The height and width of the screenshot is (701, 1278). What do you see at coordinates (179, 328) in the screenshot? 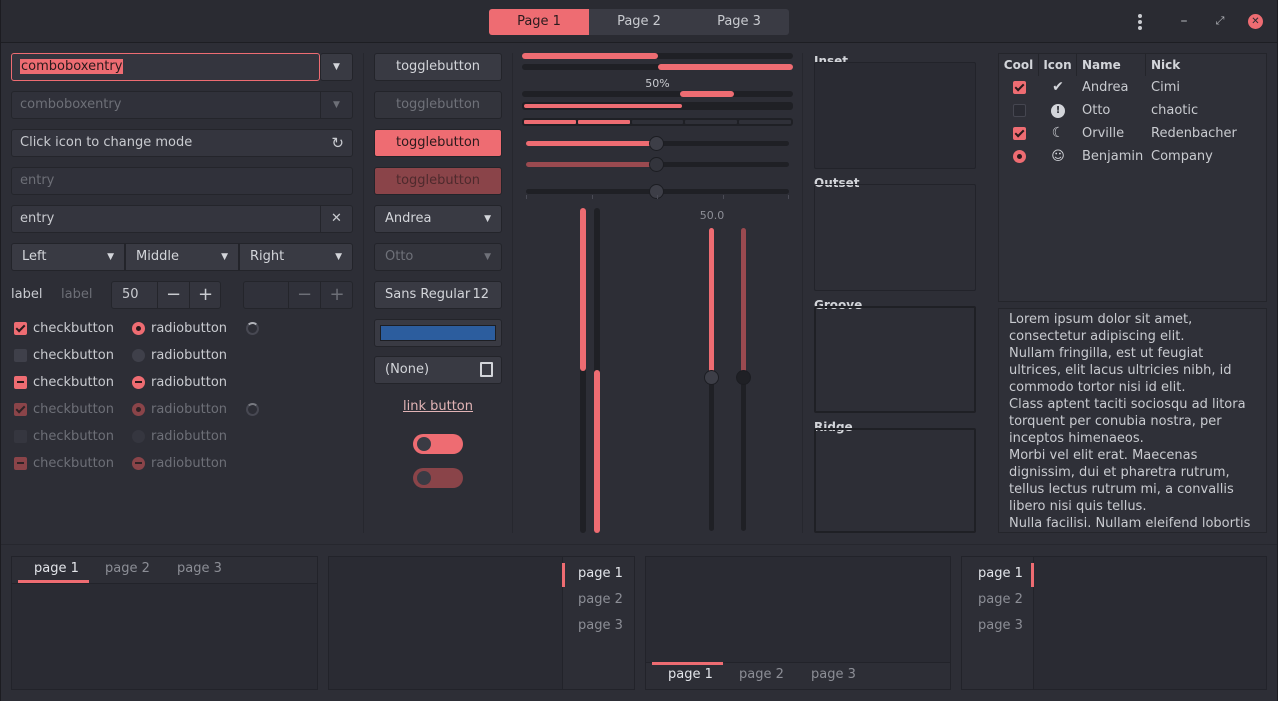
I see `radiobutton-selected: radiobutton` at bounding box center [179, 328].